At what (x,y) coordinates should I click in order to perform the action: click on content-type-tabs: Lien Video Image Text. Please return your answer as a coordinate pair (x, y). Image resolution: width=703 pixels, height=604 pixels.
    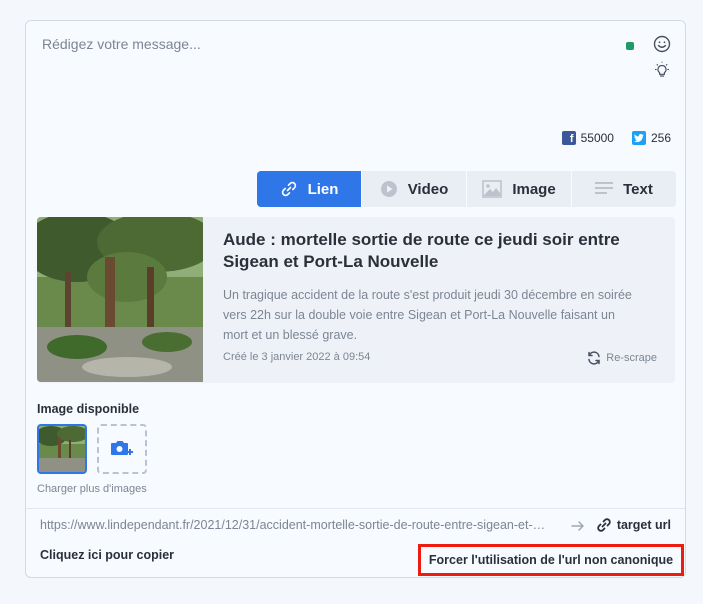
    Looking at the image, I should click on (466, 189).